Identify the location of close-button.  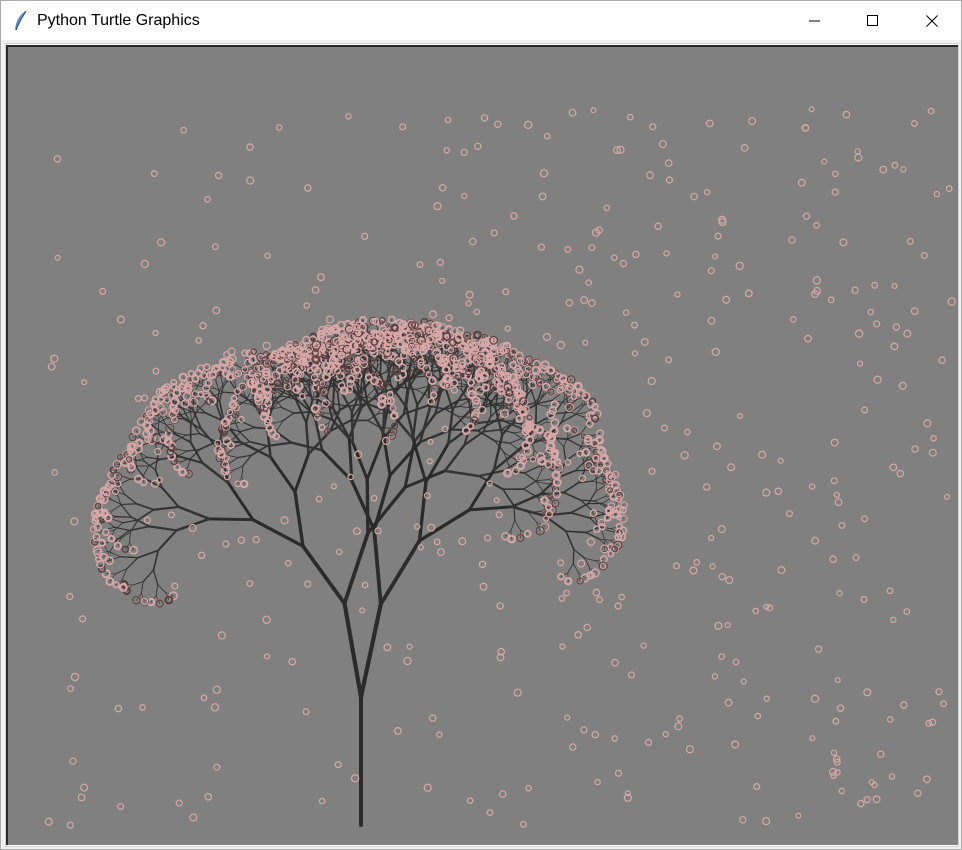
(932, 20).